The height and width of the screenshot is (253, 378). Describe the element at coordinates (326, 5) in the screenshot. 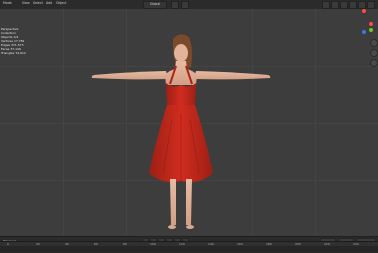

I see `overlay-icon` at that location.